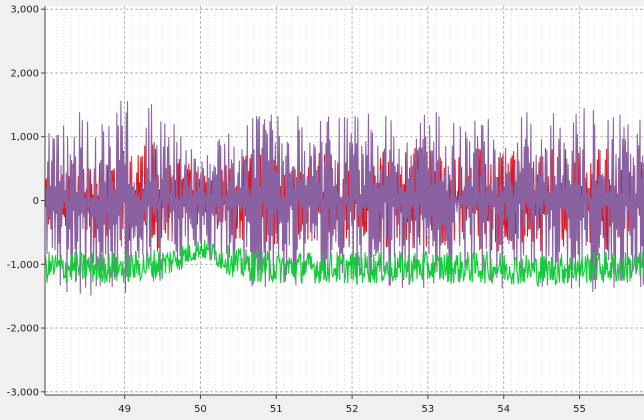 The image size is (644, 420). I want to click on x-tick-label: 52, so click(352, 409).